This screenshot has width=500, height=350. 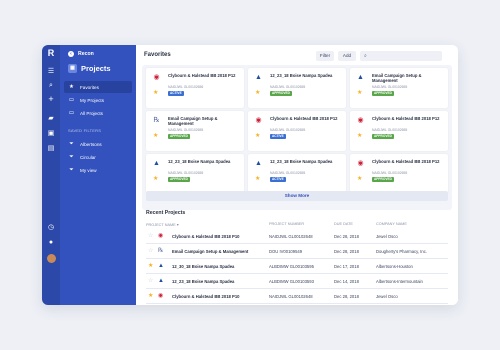 What do you see at coordinates (98, 170) in the screenshot?
I see `filter-item-my-view: ⏷ My view` at bounding box center [98, 170].